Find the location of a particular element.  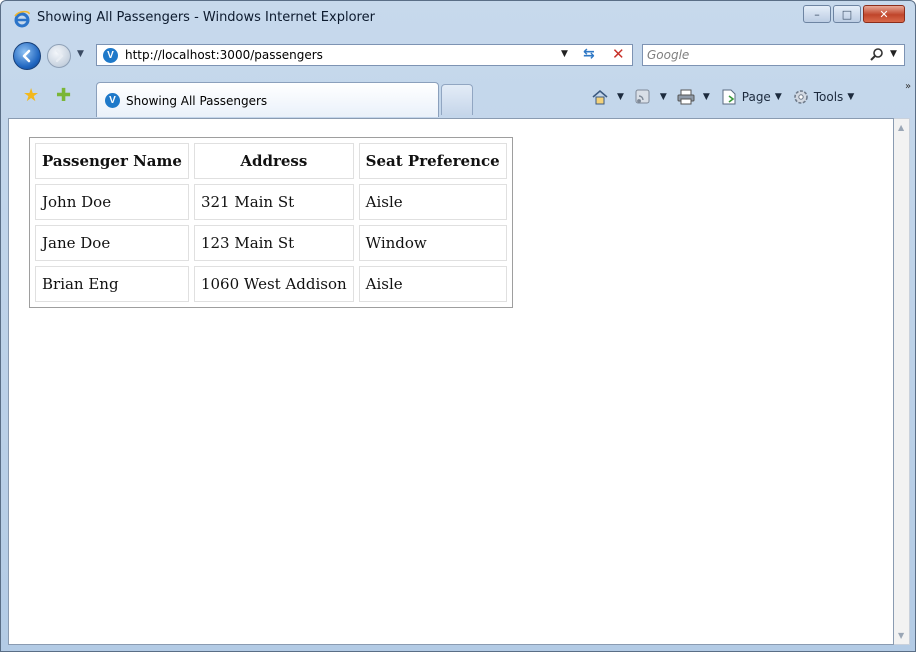

table-row: Jane Doe 123 Main St Window is located at coordinates (271, 243).